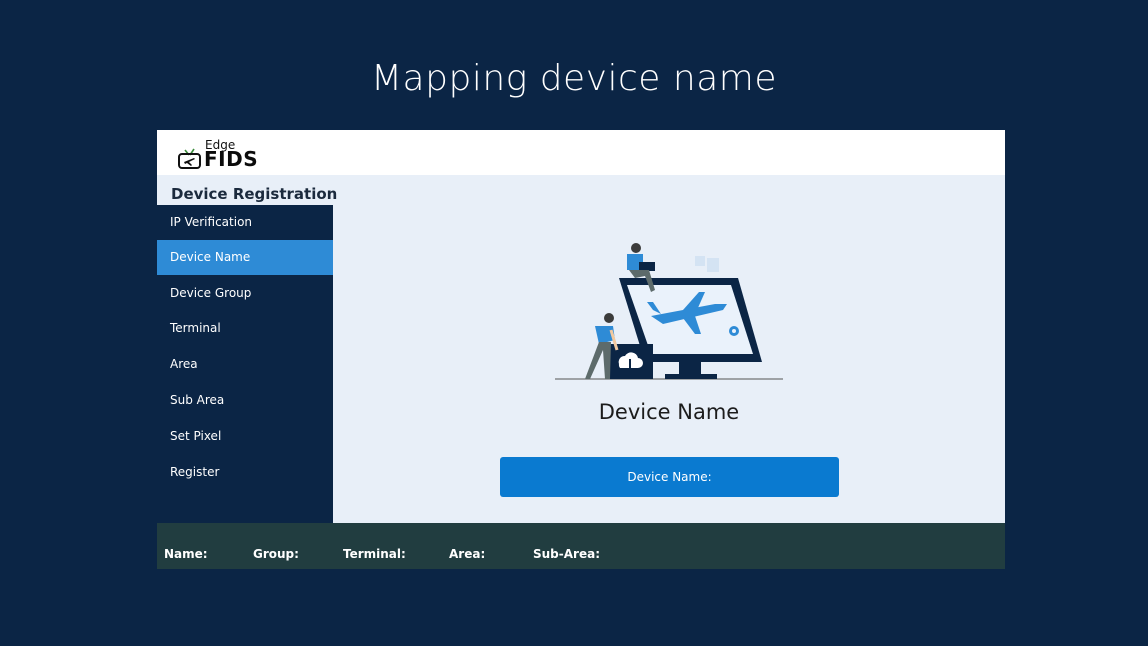 This screenshot has height=646, width=1148. What do you see at coordinates (245, 257) in the screenshot?
I see `sidebar-item-device-name: Device Name` at bounding box center [245, 257].